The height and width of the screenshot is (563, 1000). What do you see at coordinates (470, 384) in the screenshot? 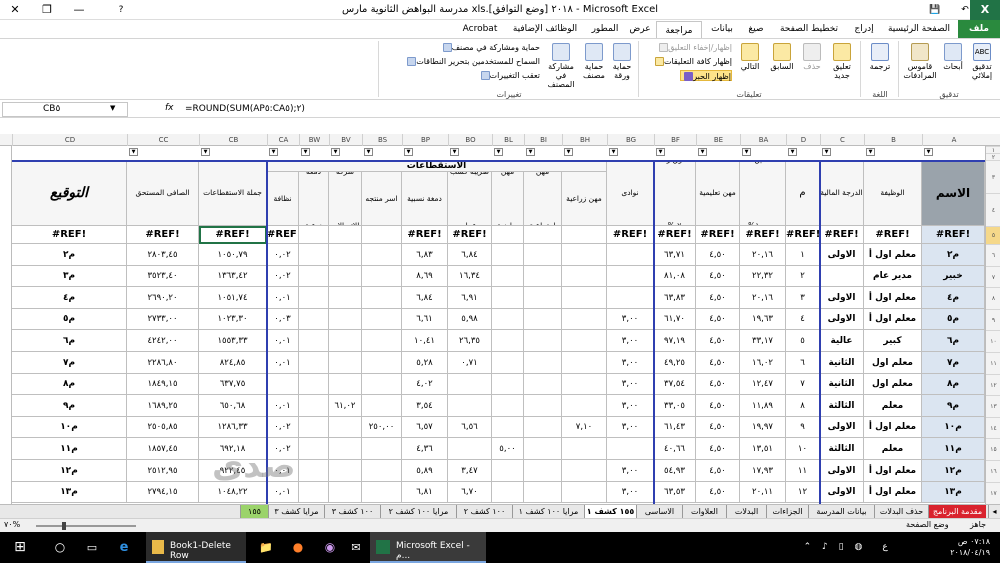
I see `cell-bo` at bounding box center [470, 384].